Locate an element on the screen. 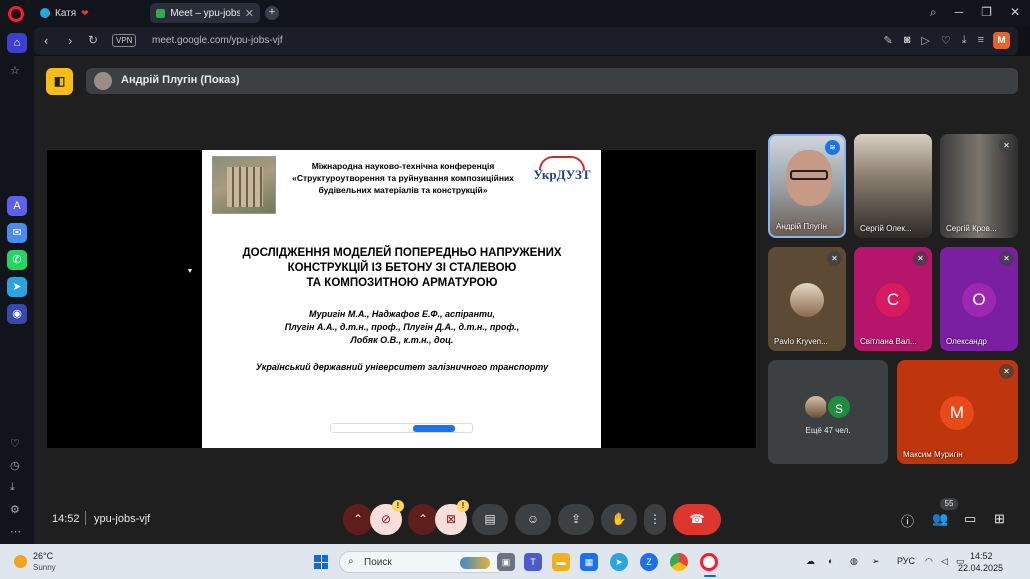 Image resolution: width=1030 pixels, height=579 pixels. star-icon: ☆ is located at coordinates (15, 70).